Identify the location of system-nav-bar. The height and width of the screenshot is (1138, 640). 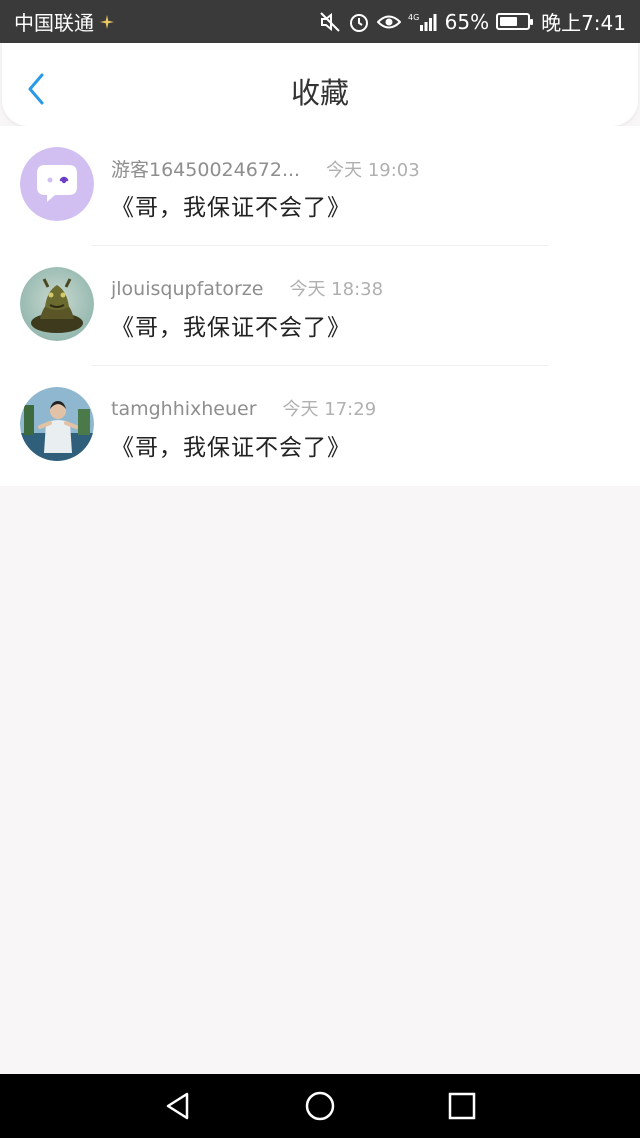
(320, 1106).